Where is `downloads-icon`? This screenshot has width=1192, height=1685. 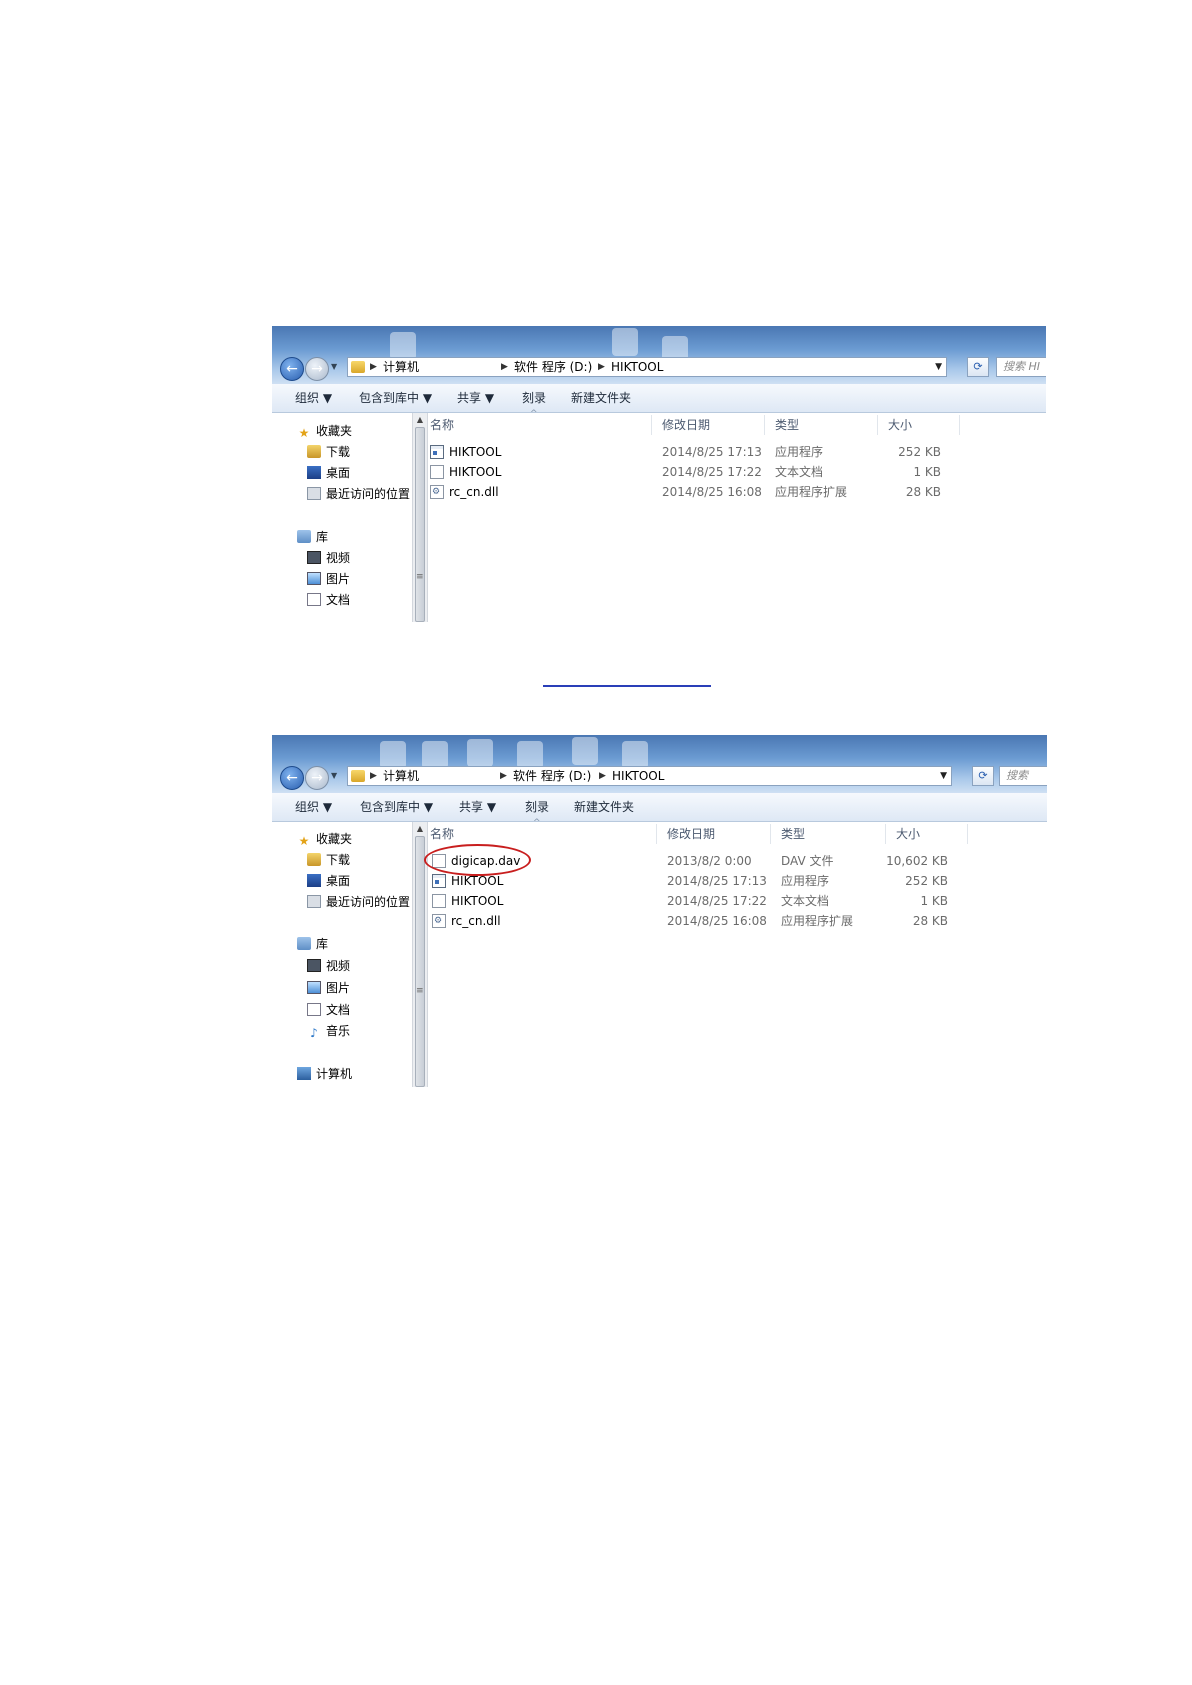
downloads-icon is located at coordinates (314, 451).